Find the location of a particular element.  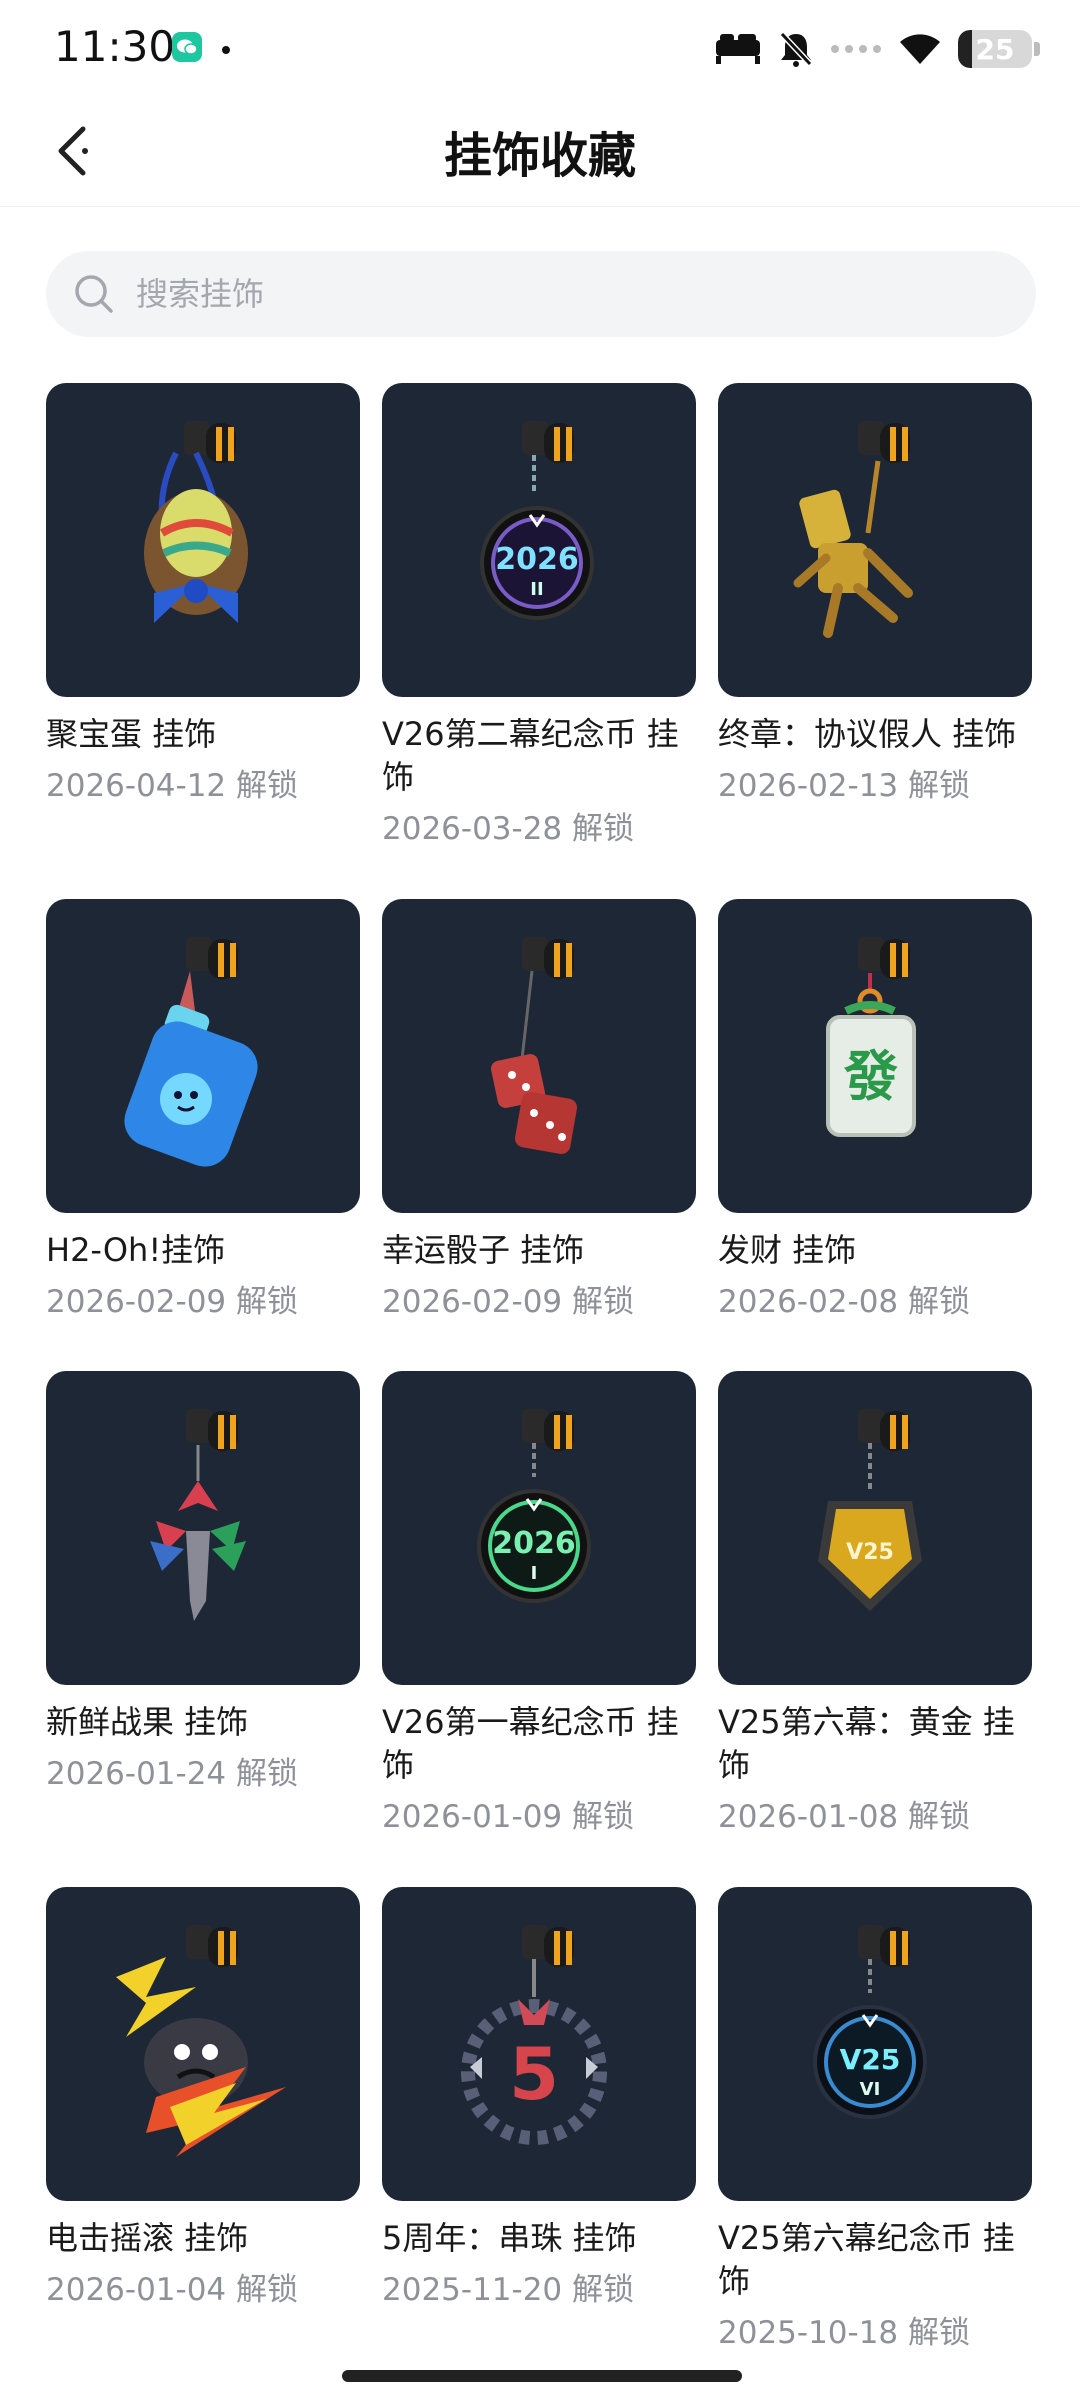

charm-card: 5 5周年：串珠 挂饰 2025-11-20 解锁 is located at coordinates (539, 2120).